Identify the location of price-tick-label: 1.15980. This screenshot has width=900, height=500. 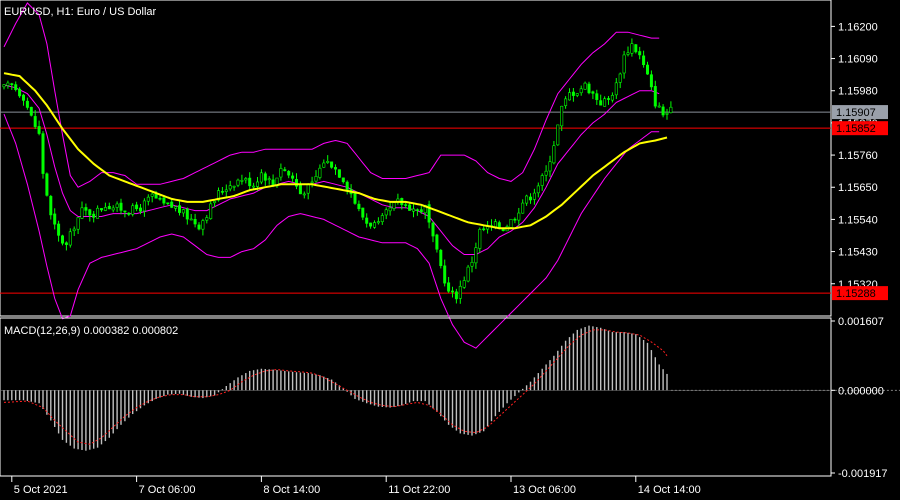
(858, 92).